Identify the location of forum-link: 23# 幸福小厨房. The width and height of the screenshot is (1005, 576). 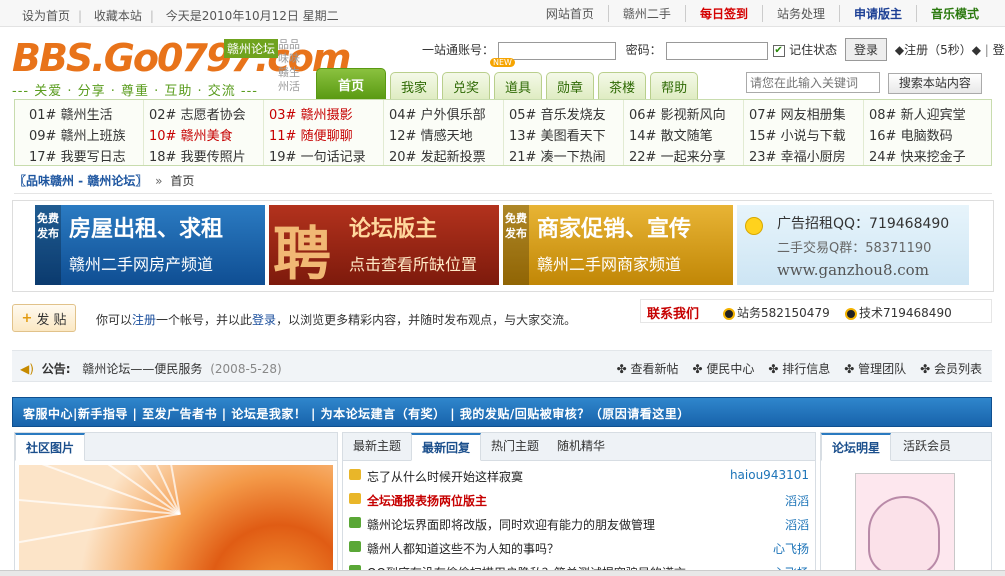
(797, 155).